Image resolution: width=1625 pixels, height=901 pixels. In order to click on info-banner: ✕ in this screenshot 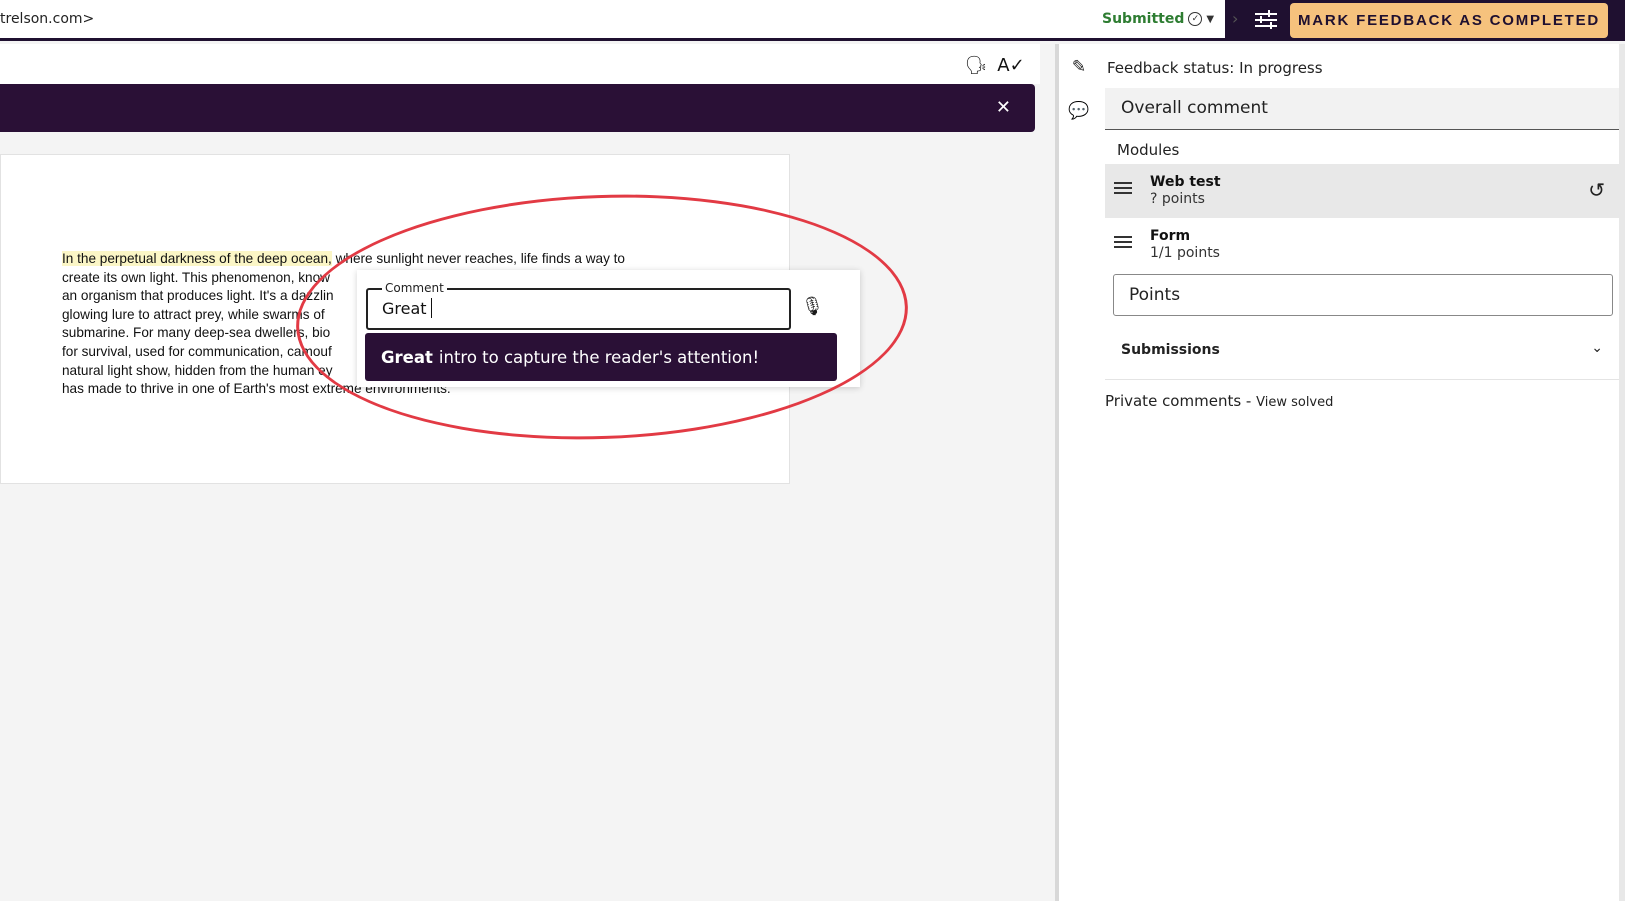, I will do `click(517, 108)`.